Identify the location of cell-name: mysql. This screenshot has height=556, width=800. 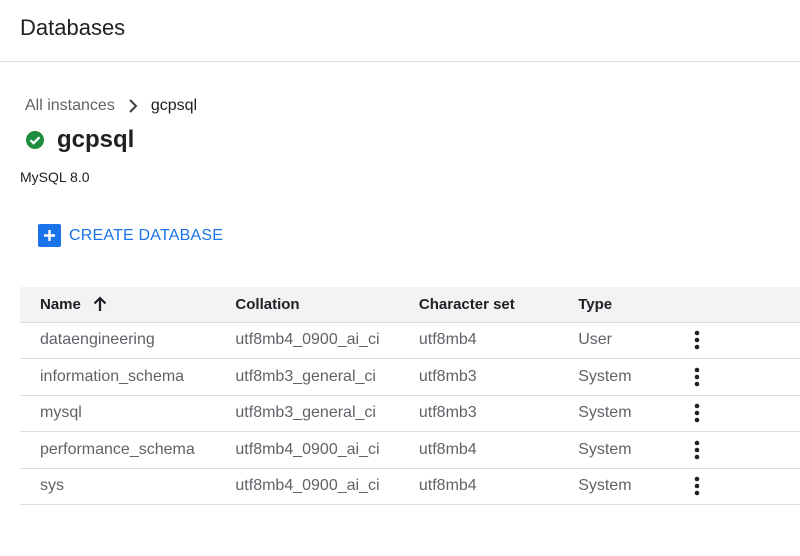
(61, 413).